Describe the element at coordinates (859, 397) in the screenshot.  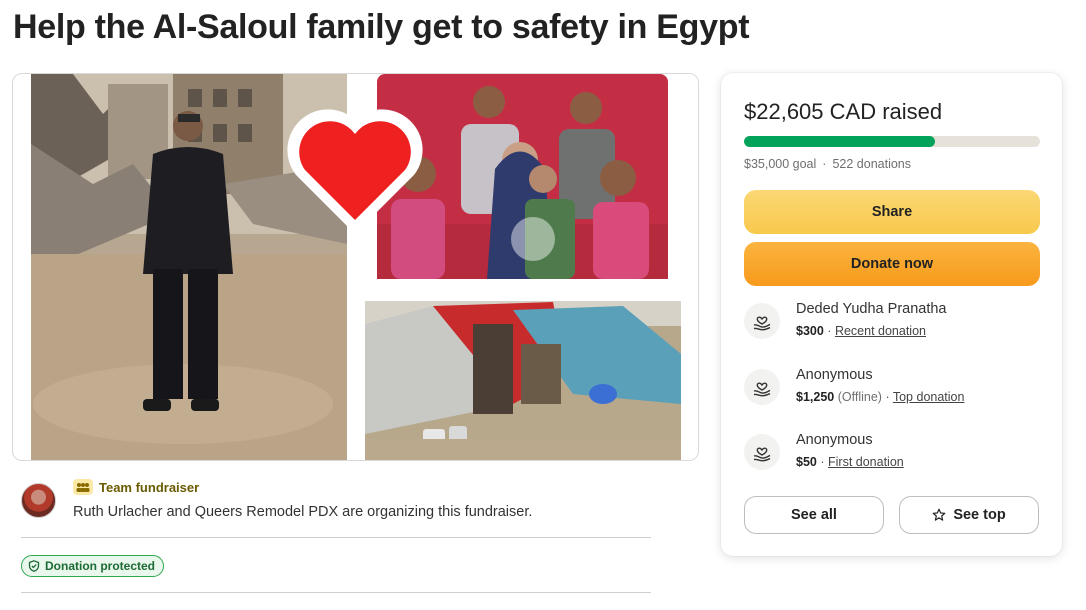
I see `donor-offline-note: (Offline)` at that location.